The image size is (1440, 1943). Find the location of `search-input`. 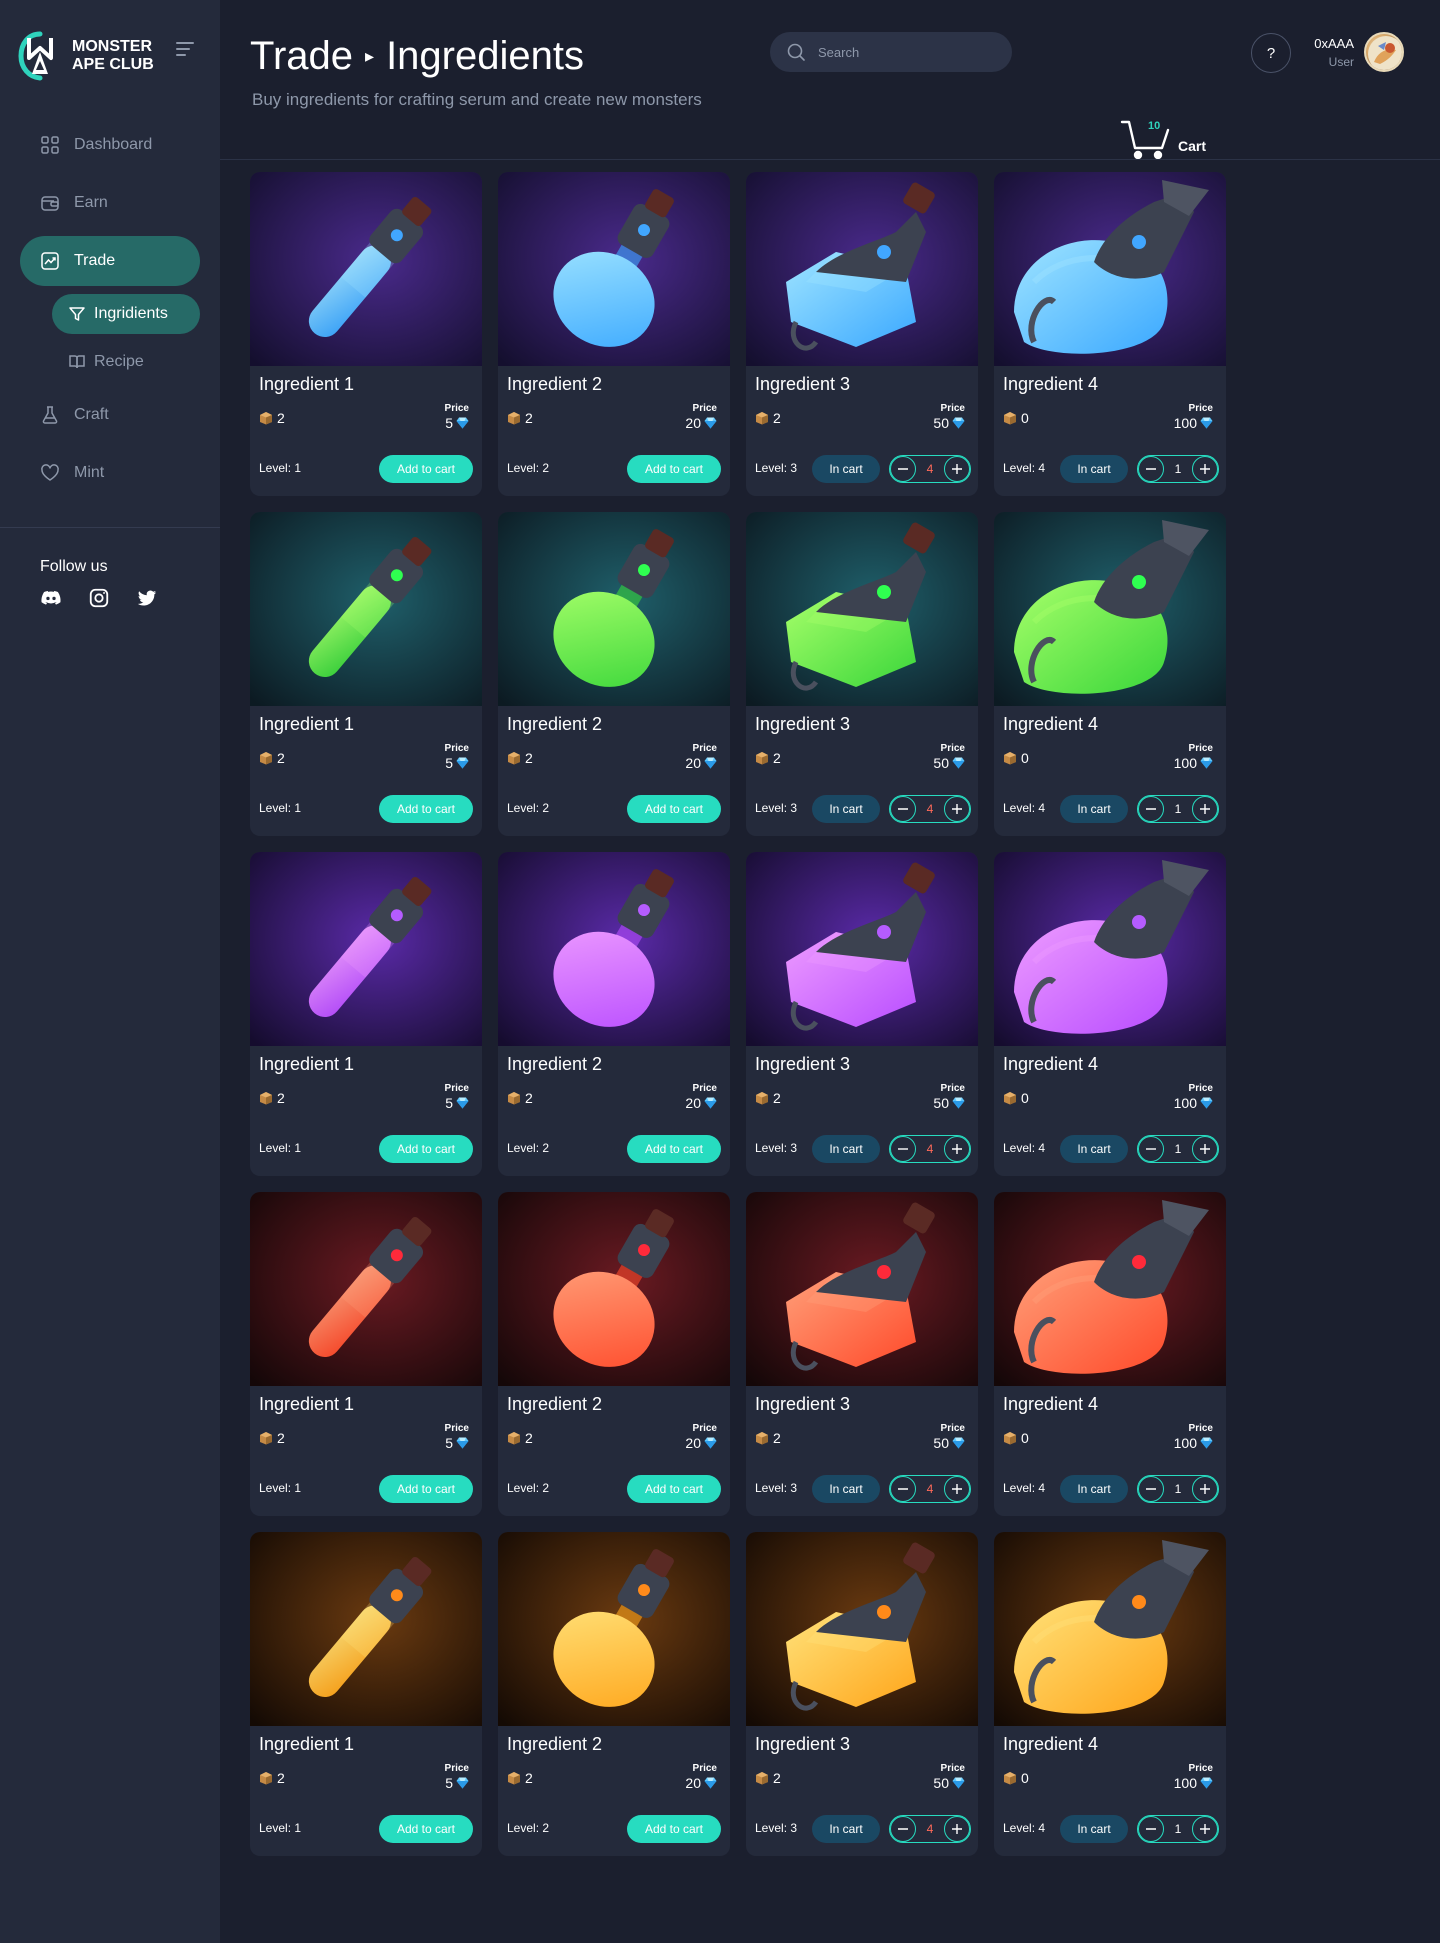

search-input is located at coordinates (908, 52).